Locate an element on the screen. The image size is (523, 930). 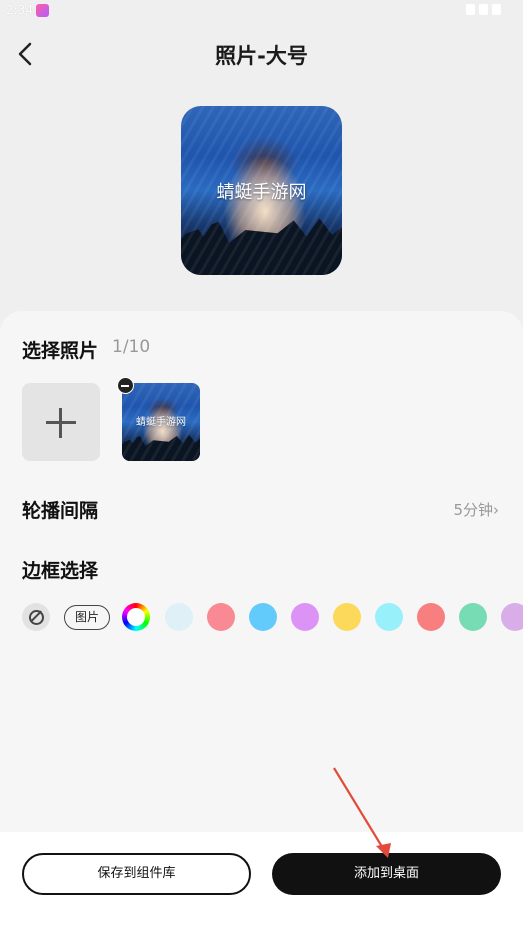
photo-thumbnail: 蜻蜓手游网 is located at coordinates (161, 422).